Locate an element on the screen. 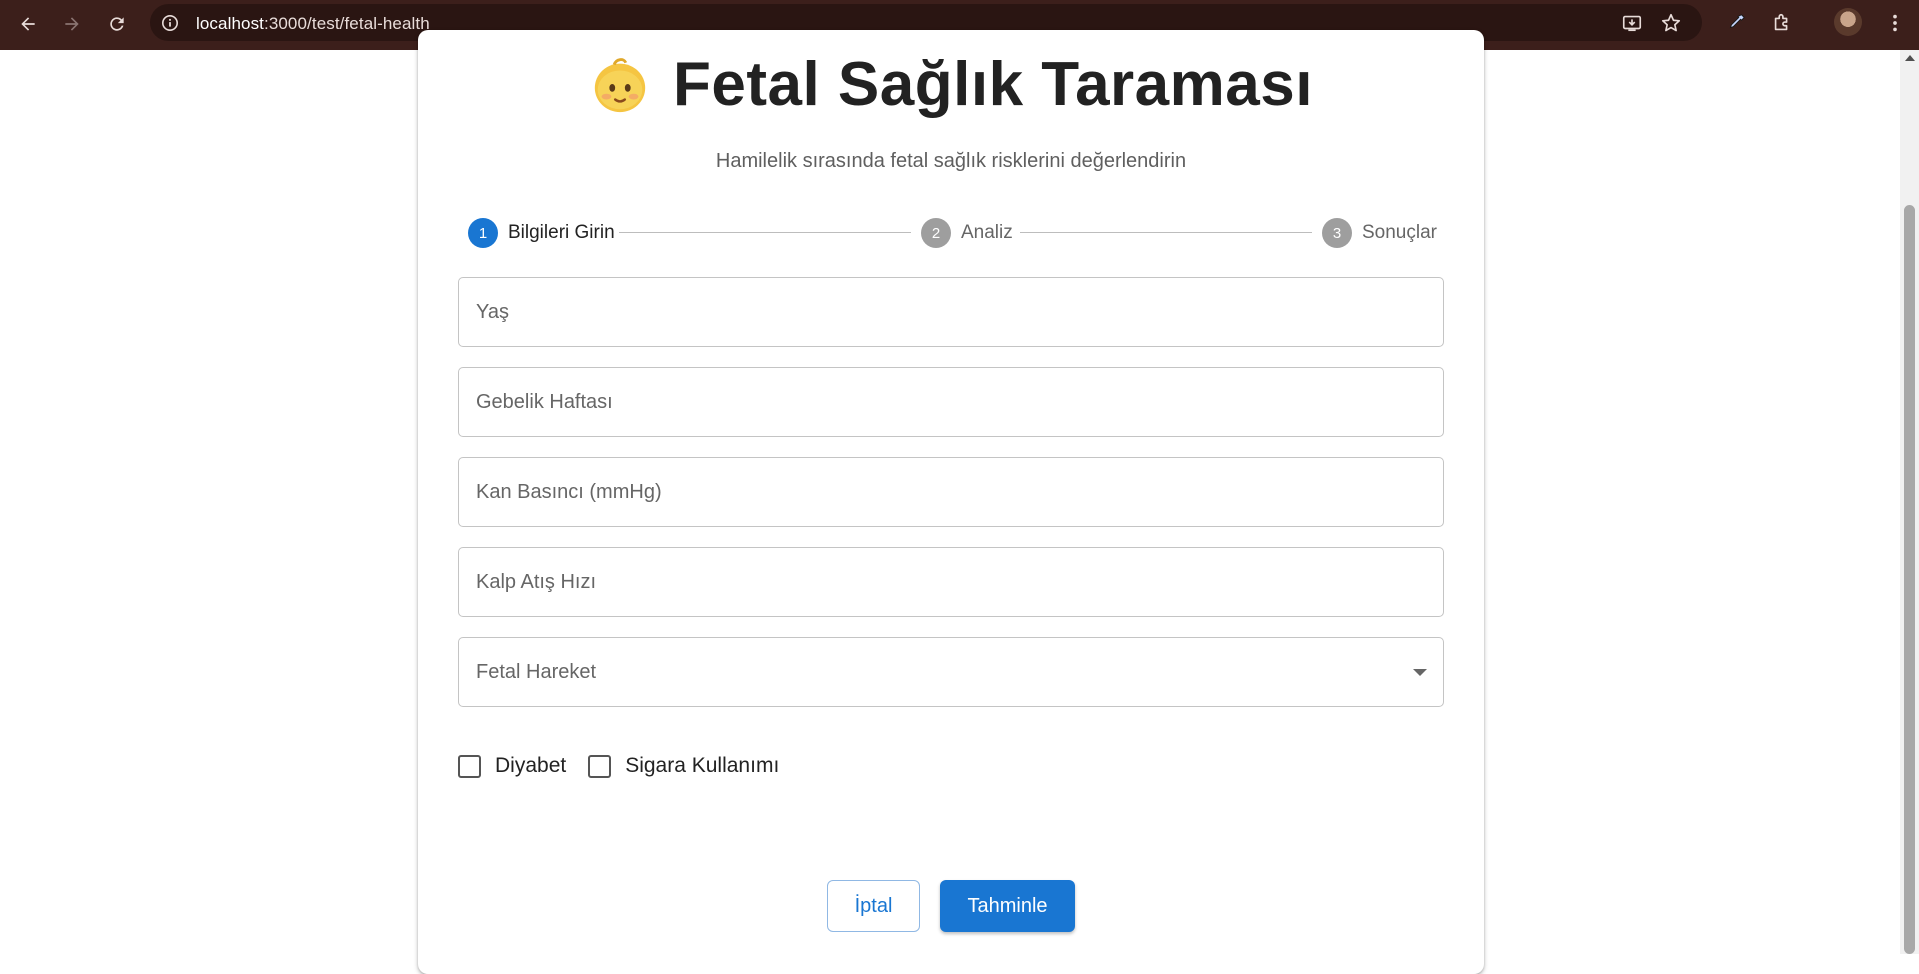  step-enter-info: 1 Bilgileri Girin is located at coordinates (541, 233).